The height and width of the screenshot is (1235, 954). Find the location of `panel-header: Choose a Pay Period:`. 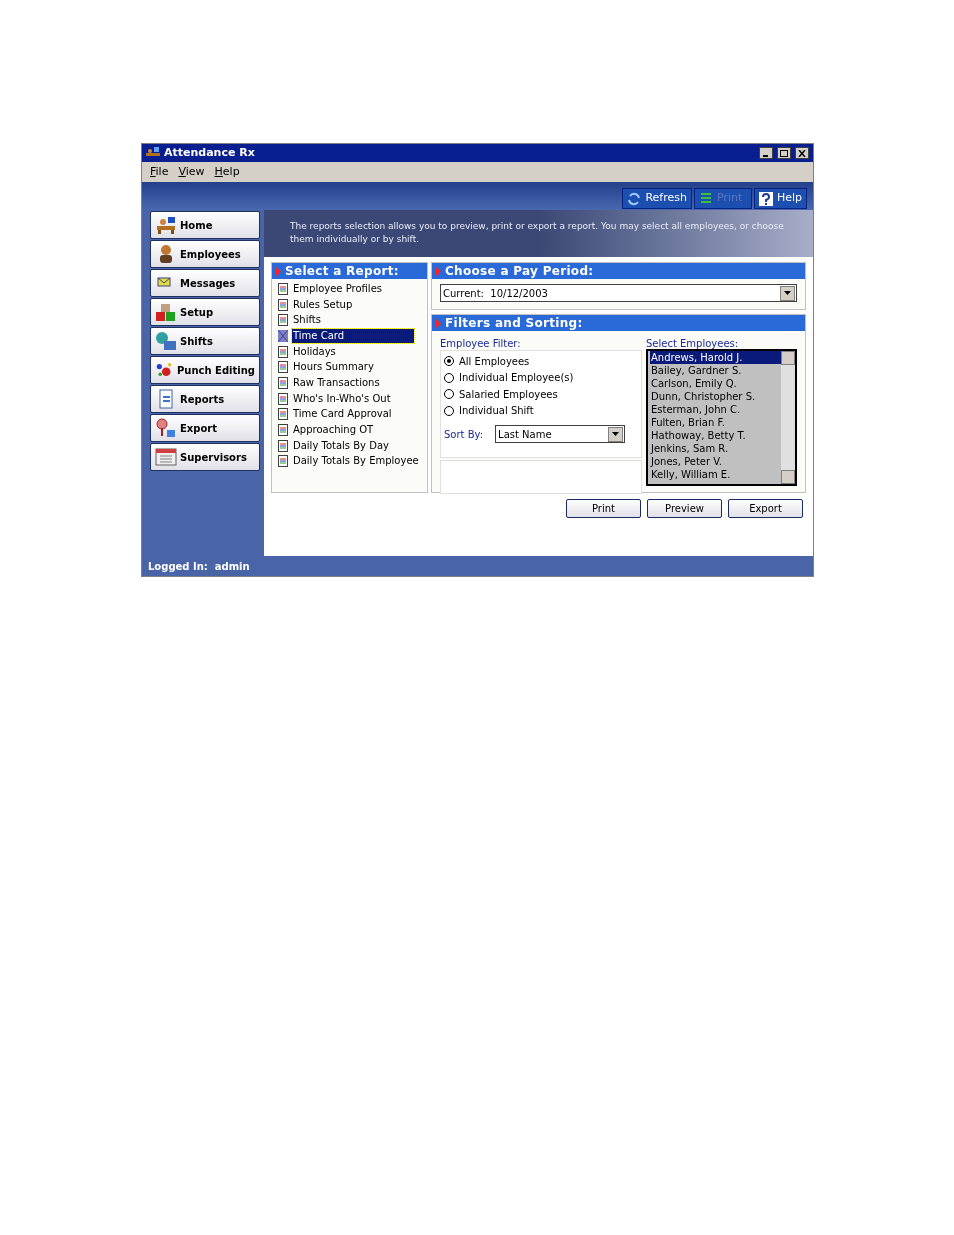

panel-header: Choose a Pay Period: is located at coordinates (618, 271).